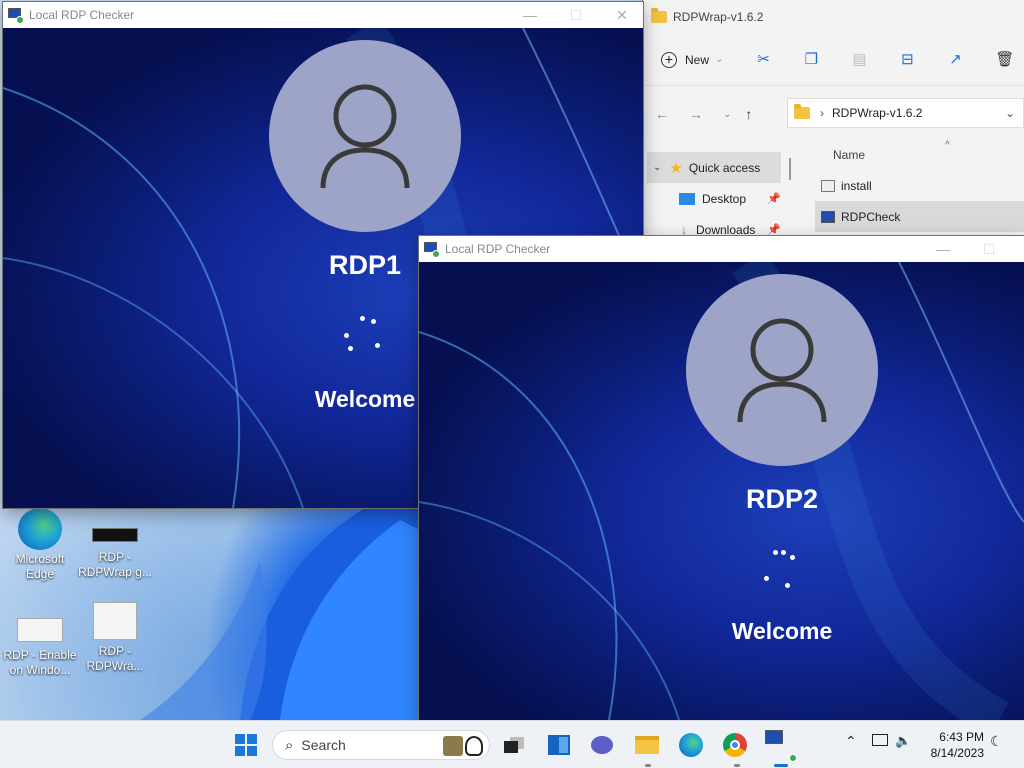 The width and height of the screenshot is (1024, 768). I want to click on nav-item-label: Quick access, so click(724, 167).